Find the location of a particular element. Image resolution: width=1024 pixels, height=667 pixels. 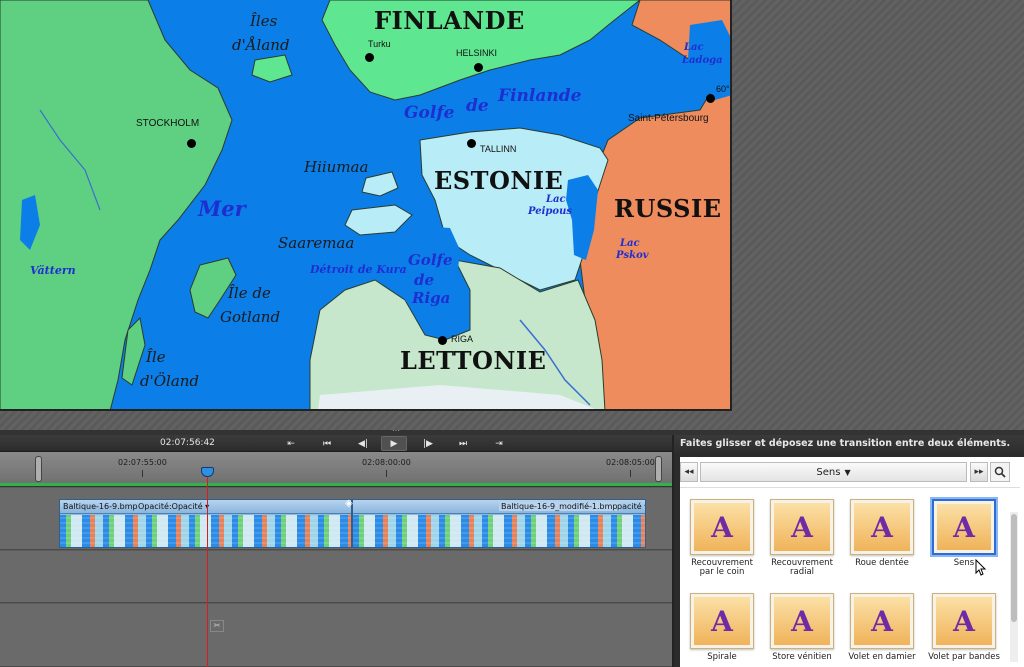

step-back-button: ◀| is located at coordinates (363, 443).